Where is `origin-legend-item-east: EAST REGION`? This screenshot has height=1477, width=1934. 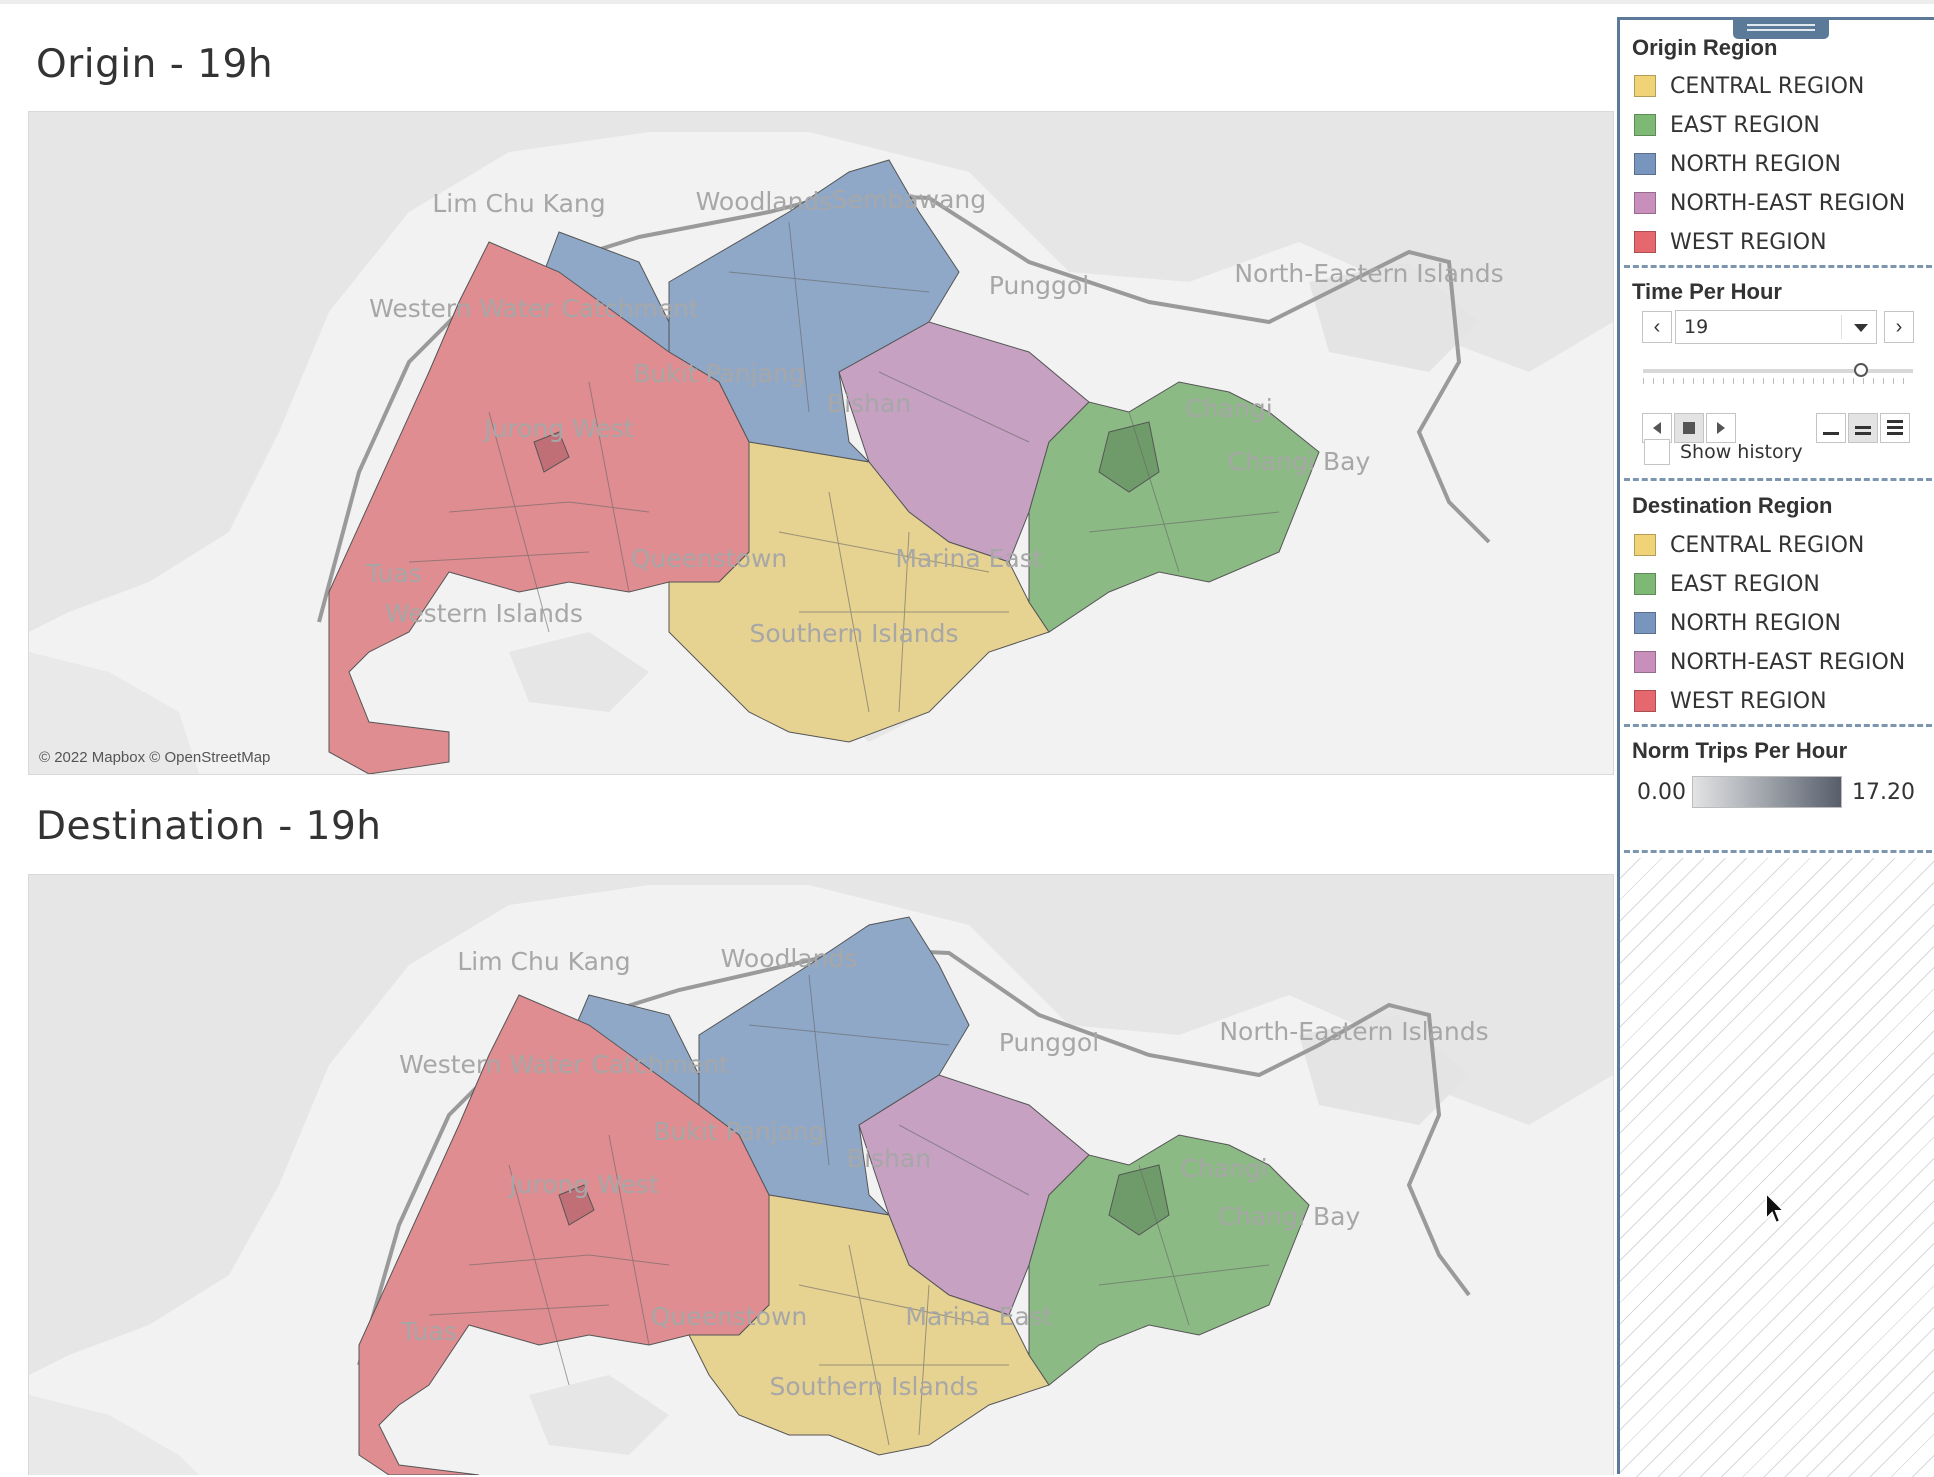
origin-legend-item-east: EAST REGION is located at coordinates (1727, 125).